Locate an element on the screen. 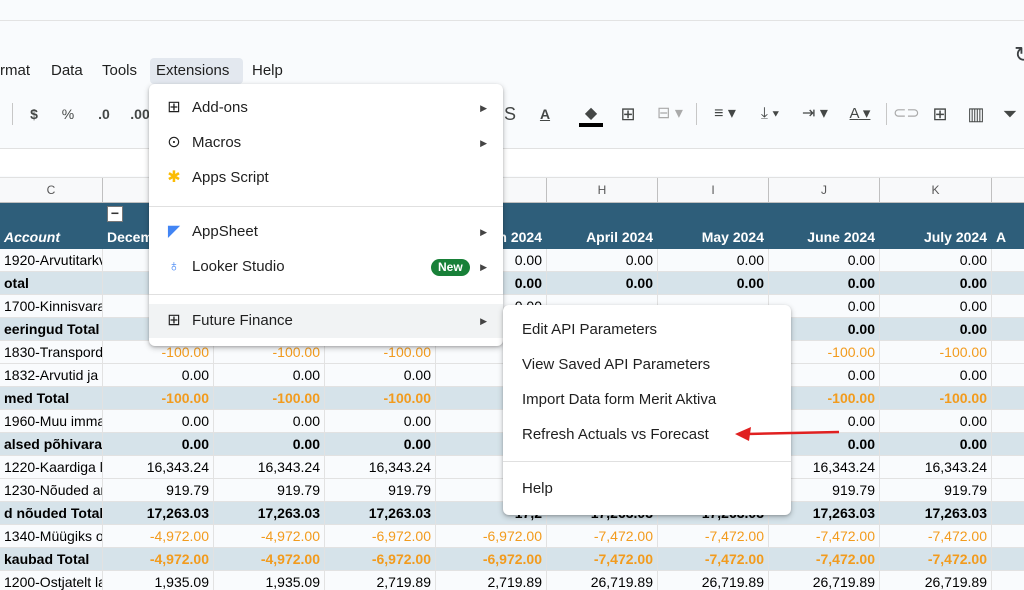 The width and height of the screenshot is (1024, 590). menu-item-macros: ⊙ Macros ▶ is located at coordinates (326, 143).